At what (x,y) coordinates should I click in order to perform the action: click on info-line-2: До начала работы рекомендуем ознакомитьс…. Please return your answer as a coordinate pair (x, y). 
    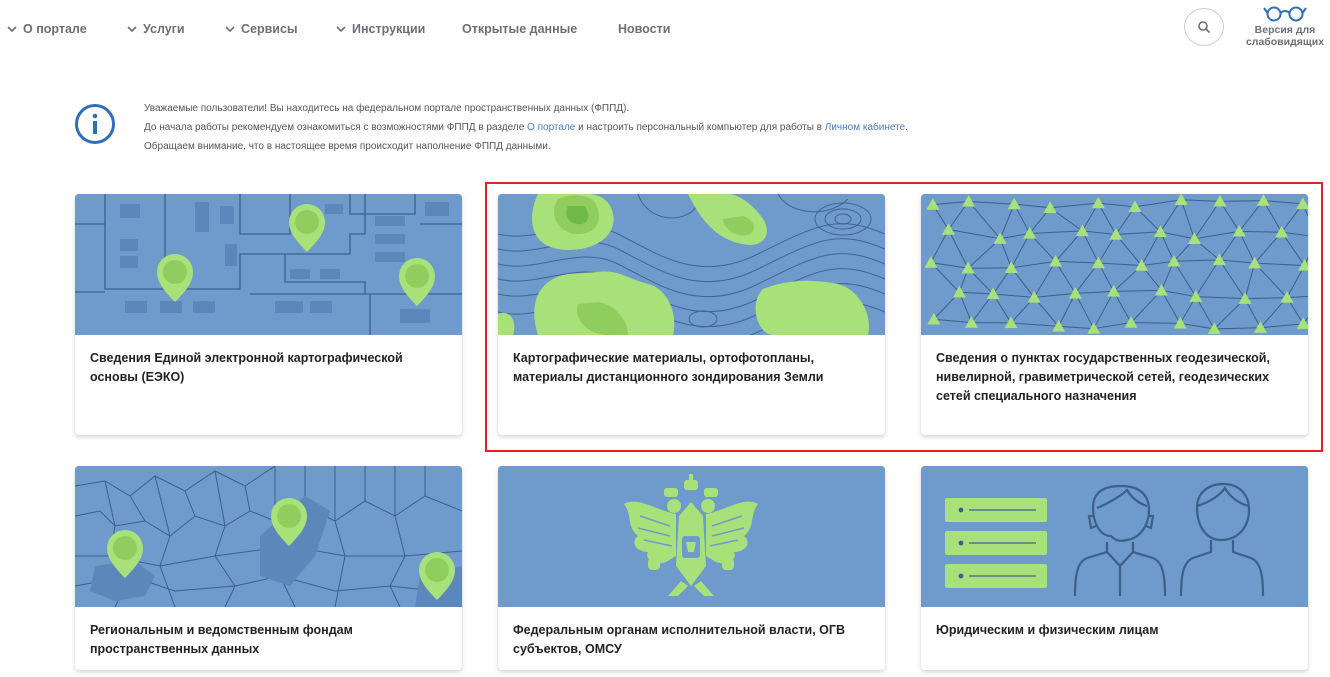
    Looking at the image, I should click on (526, 127).